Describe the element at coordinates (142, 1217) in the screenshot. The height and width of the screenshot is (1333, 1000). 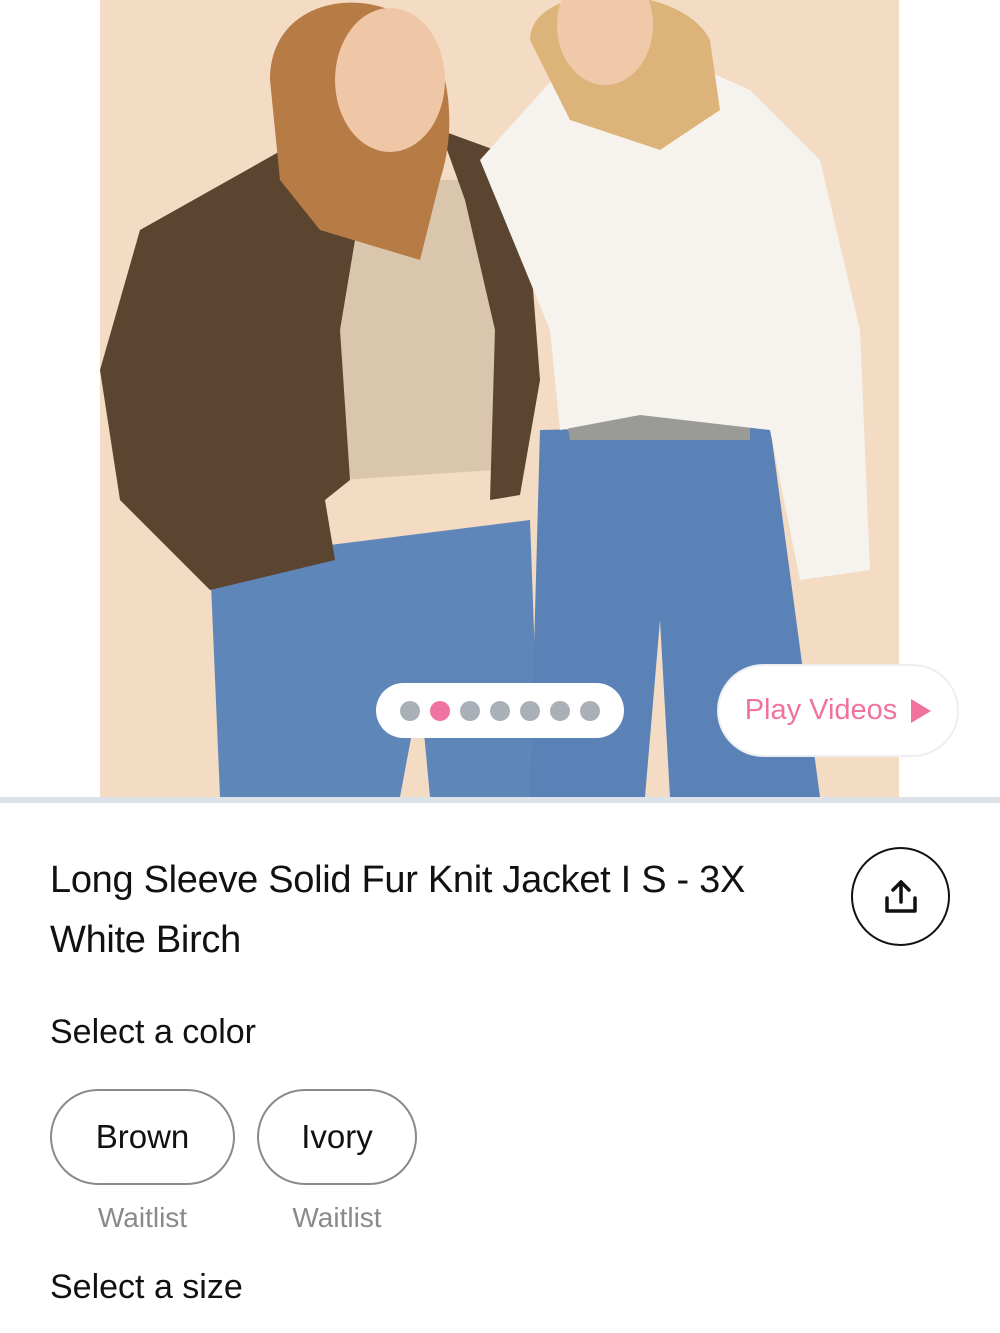
I see `color-status-brown: Waitlist` at that location.